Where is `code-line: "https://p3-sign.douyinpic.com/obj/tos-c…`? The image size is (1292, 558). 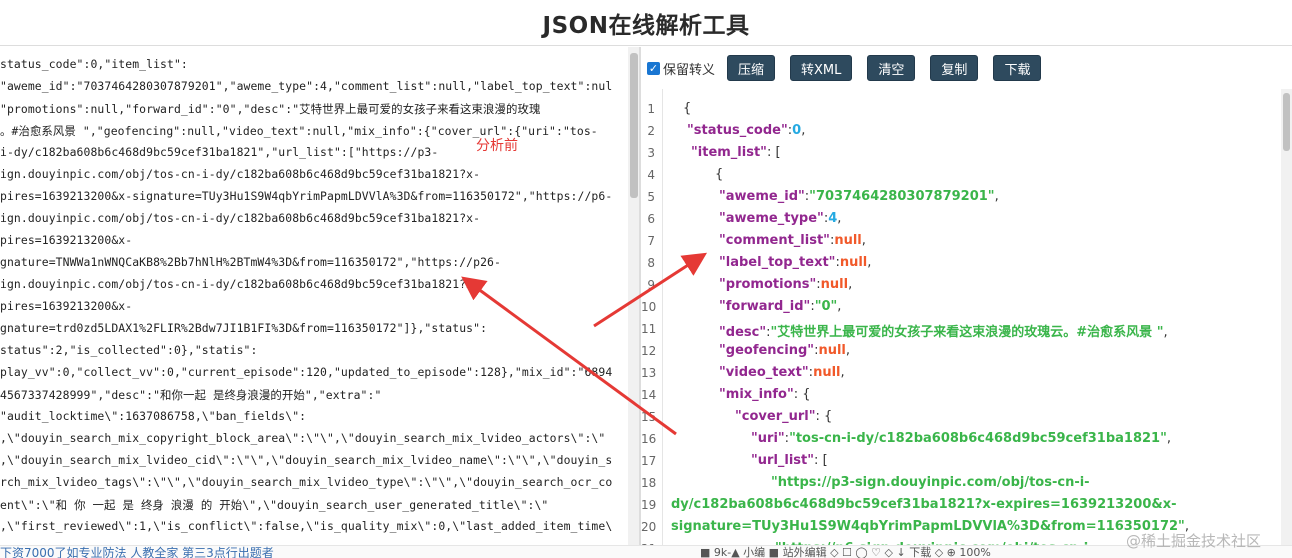 code-line: "https://p3-sign.douyinpic.com/obj/tos-c… is located at coordinates (930, 482).